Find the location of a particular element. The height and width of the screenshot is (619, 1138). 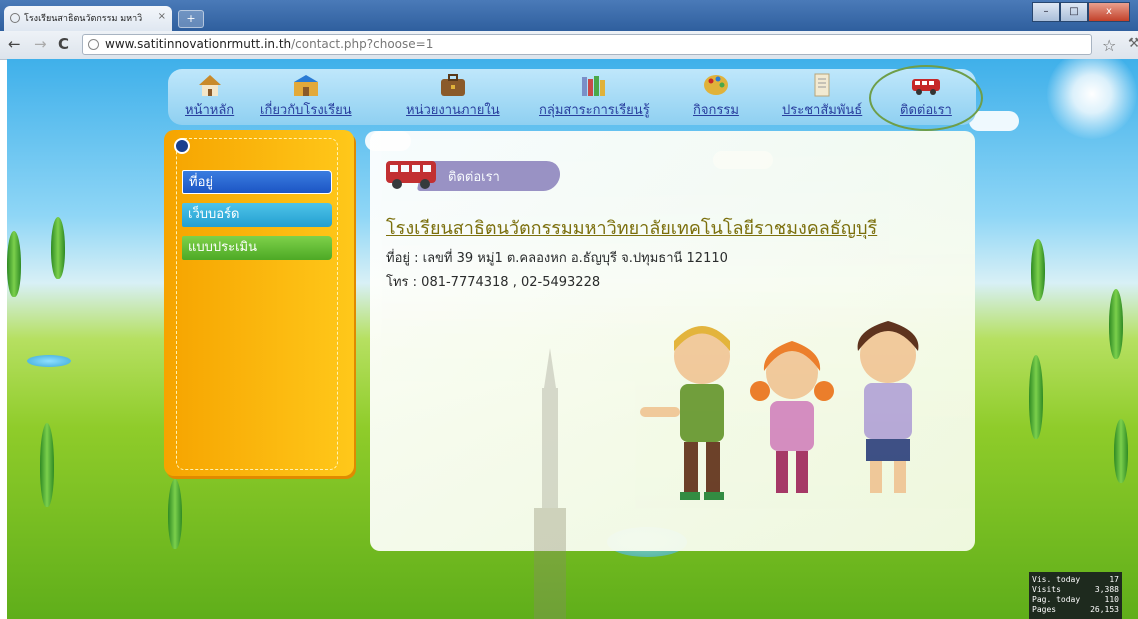

nav-item-public-relations: ประชาสัมพันธ์ is located at coordinates (822, 96).